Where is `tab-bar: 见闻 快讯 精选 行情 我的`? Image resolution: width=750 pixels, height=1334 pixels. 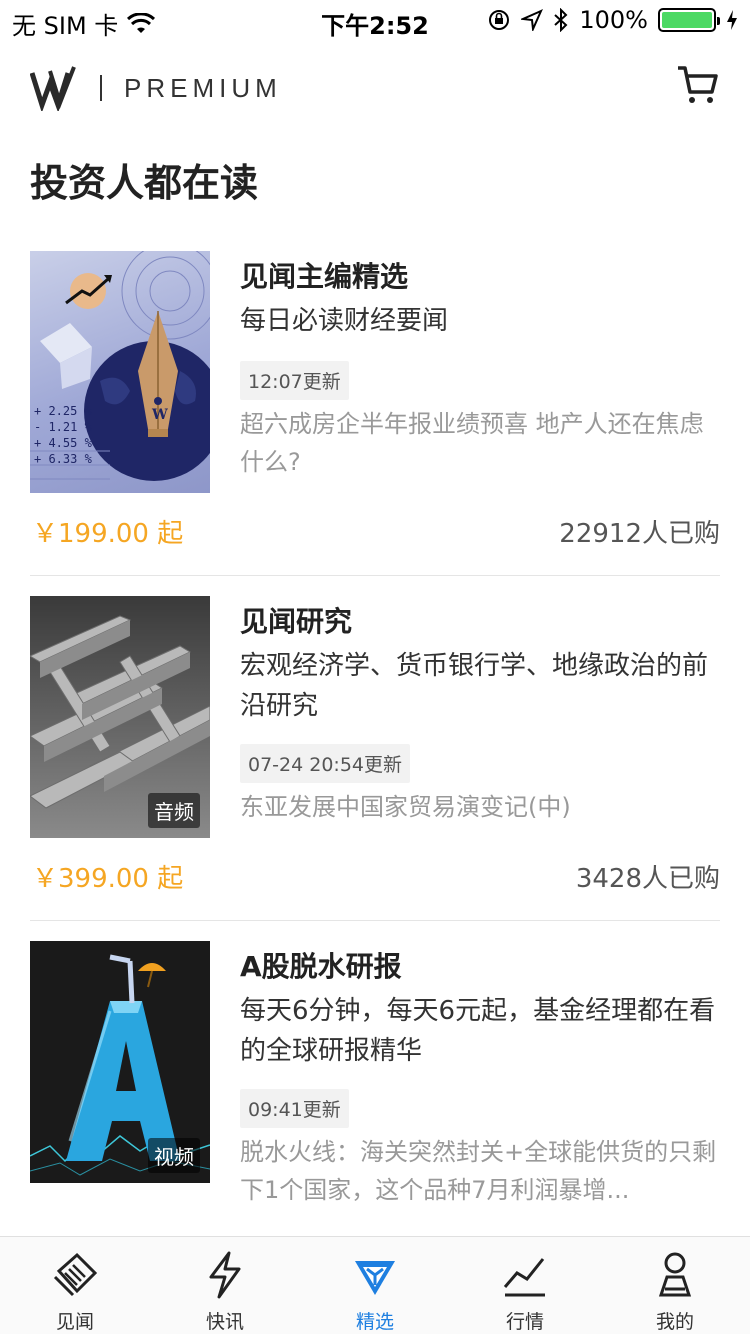
tab-bar: 见闻 快讯 精选 行情 我的 is located at coordinates (375, 1285).